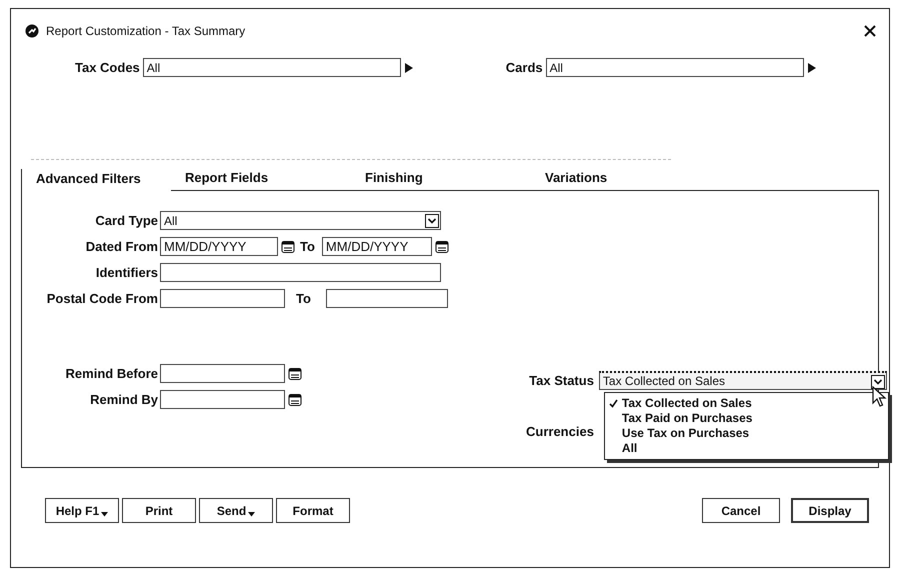  What do you see at coordinates (441, 179) in the screenshot?
I see `tab: Finishing` at bounding box center [441, 179].